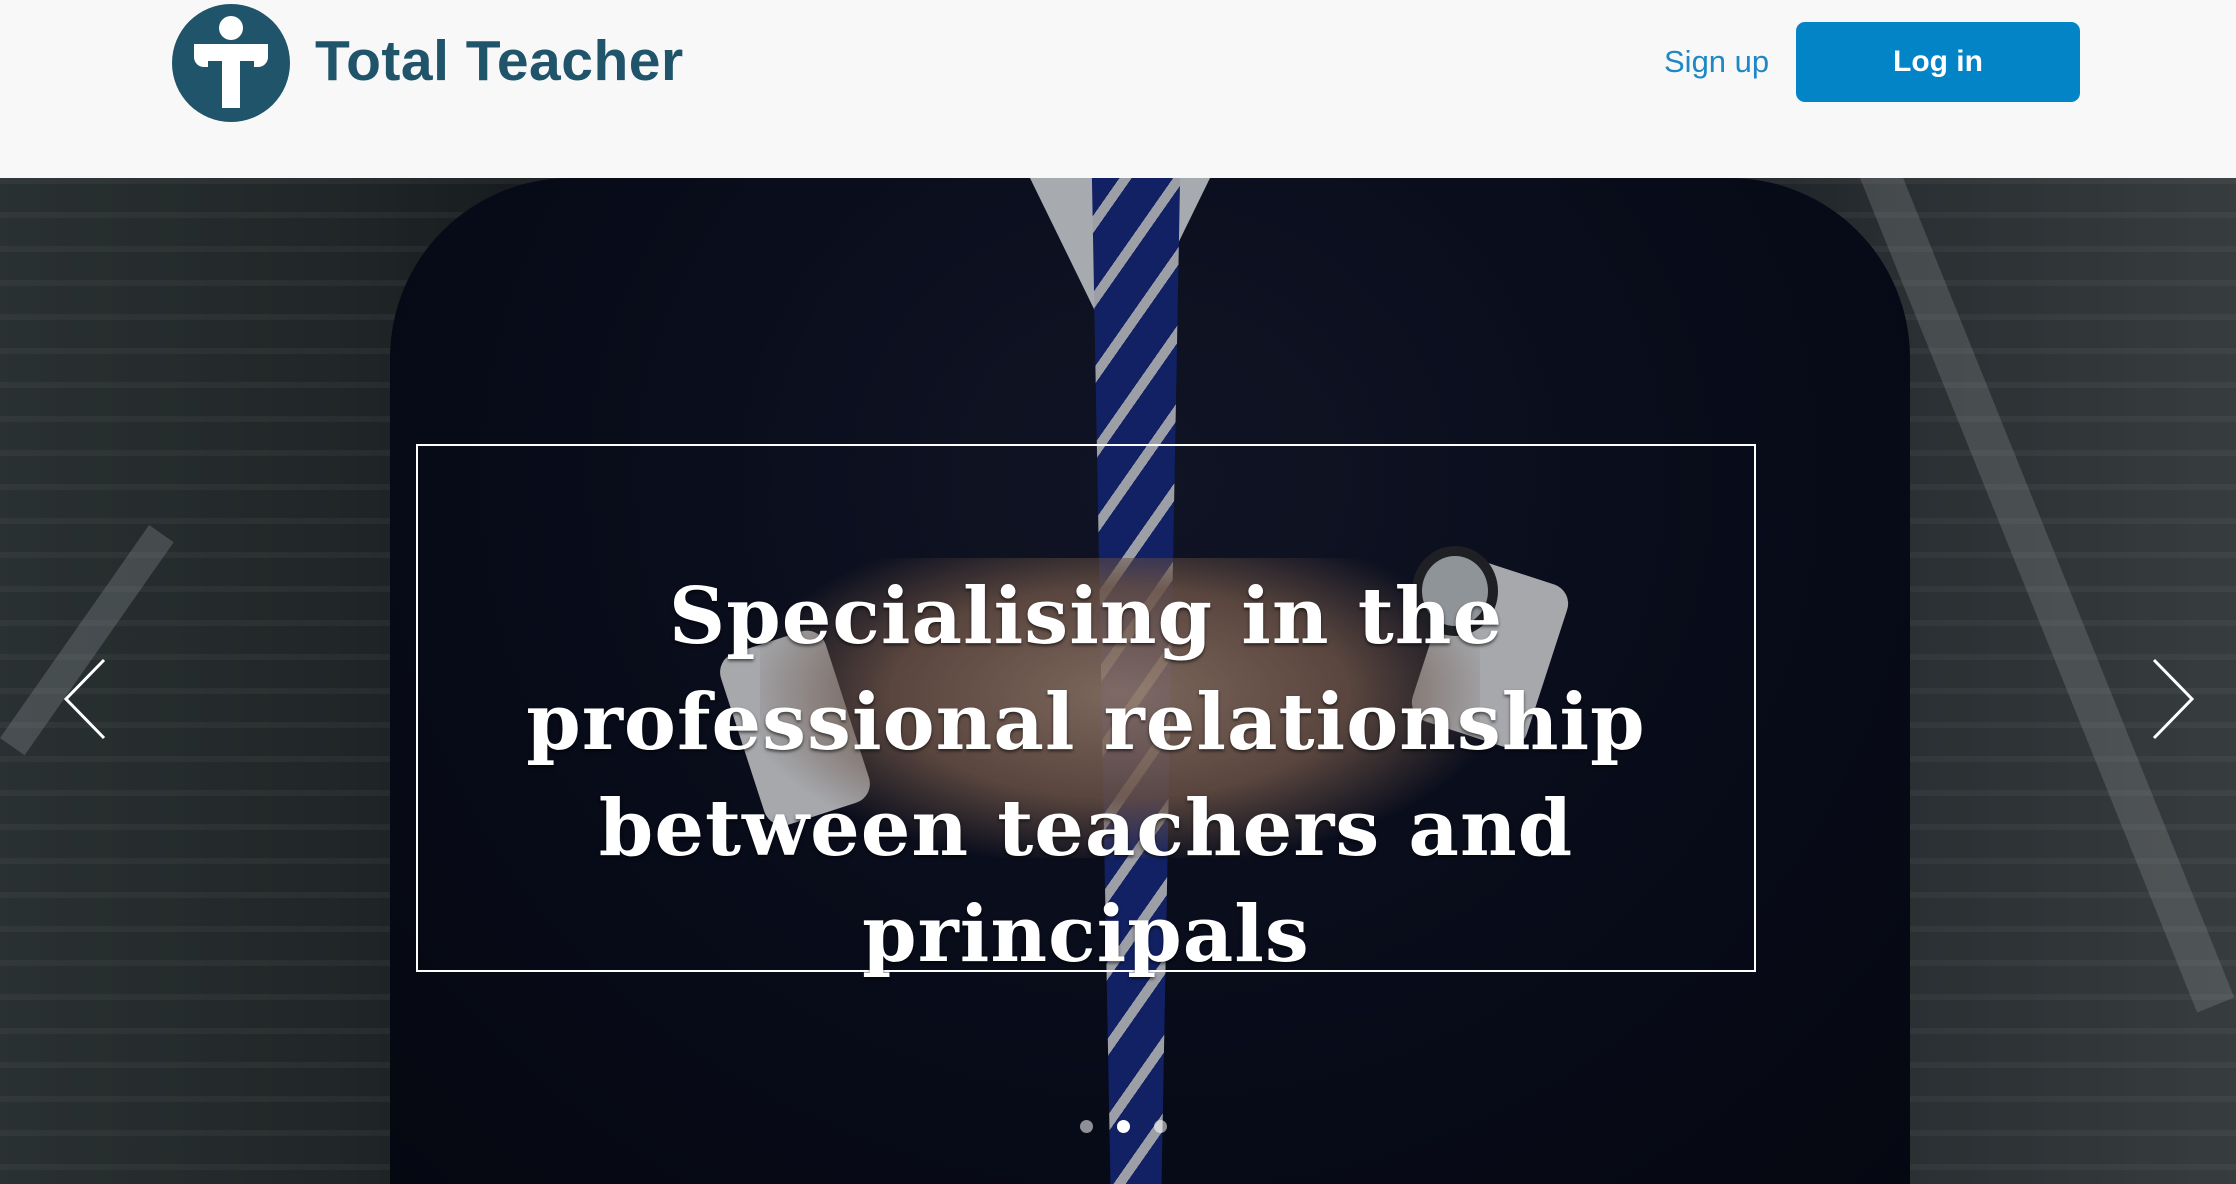 The width and height of the screenshot is (2236, 1184). I want to click on chevron-left-icon, so click(85, 699).